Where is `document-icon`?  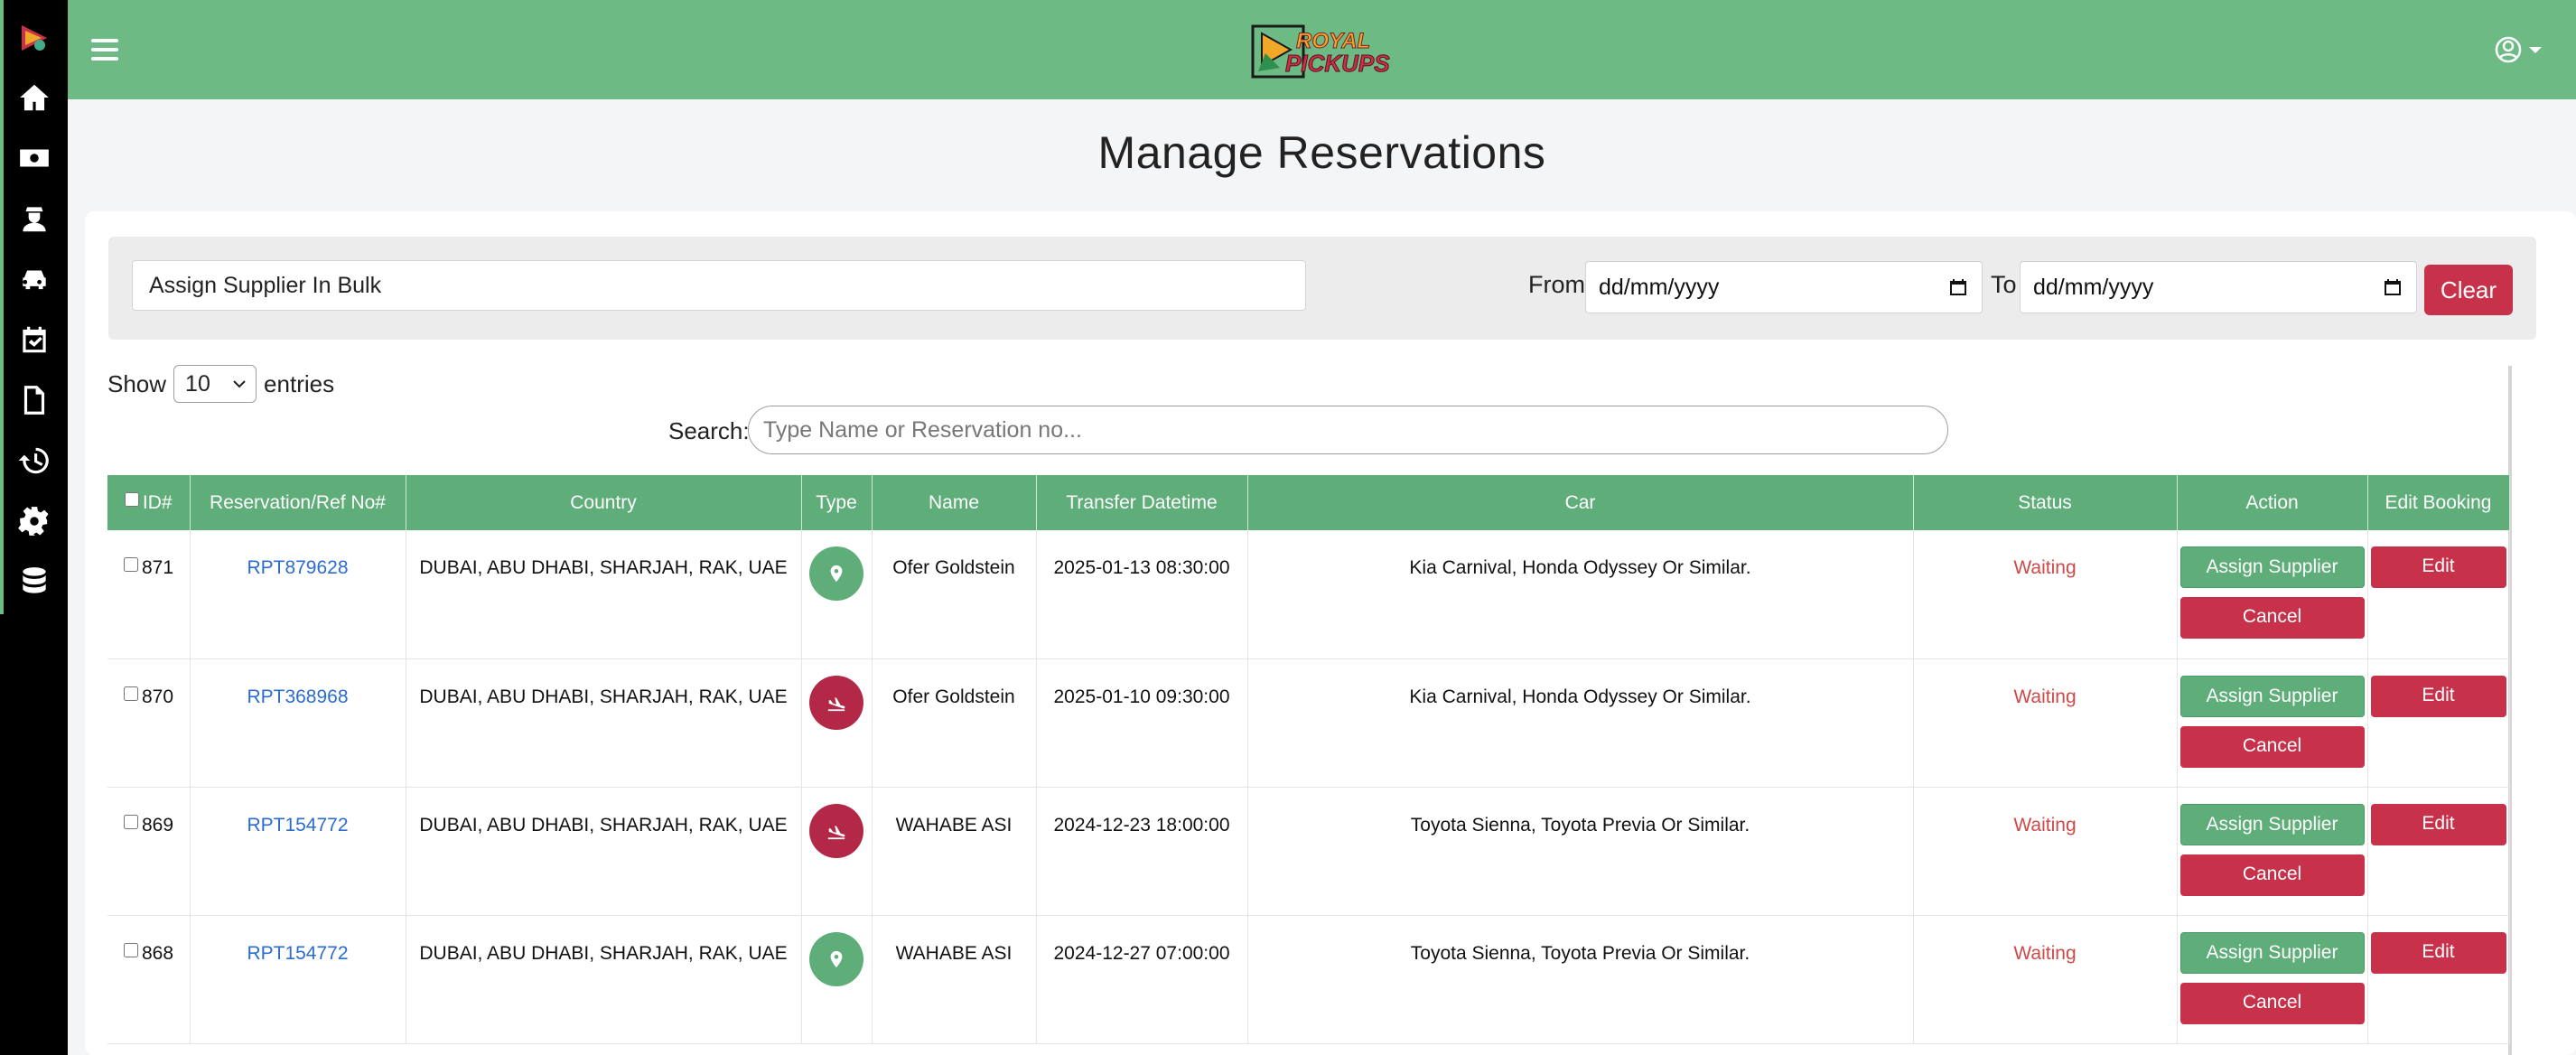 document-icon is located at coordinates (34, 400).